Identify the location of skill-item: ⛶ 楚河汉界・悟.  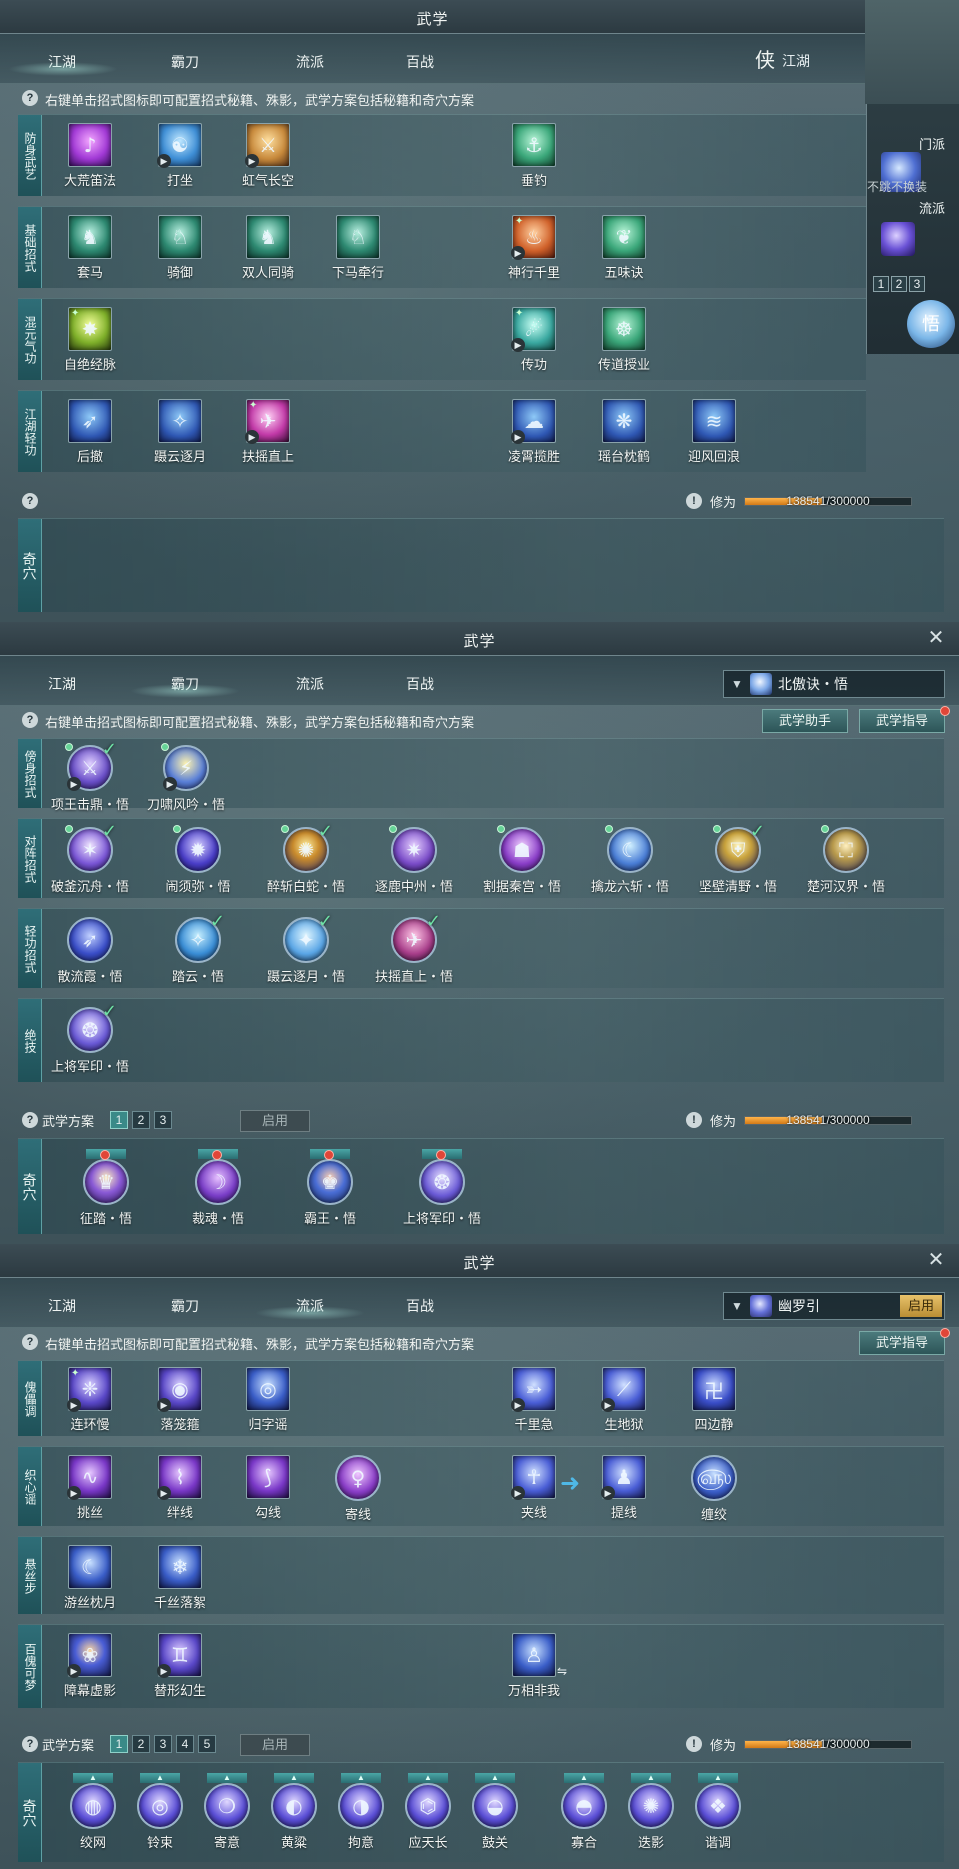
(846, 860).